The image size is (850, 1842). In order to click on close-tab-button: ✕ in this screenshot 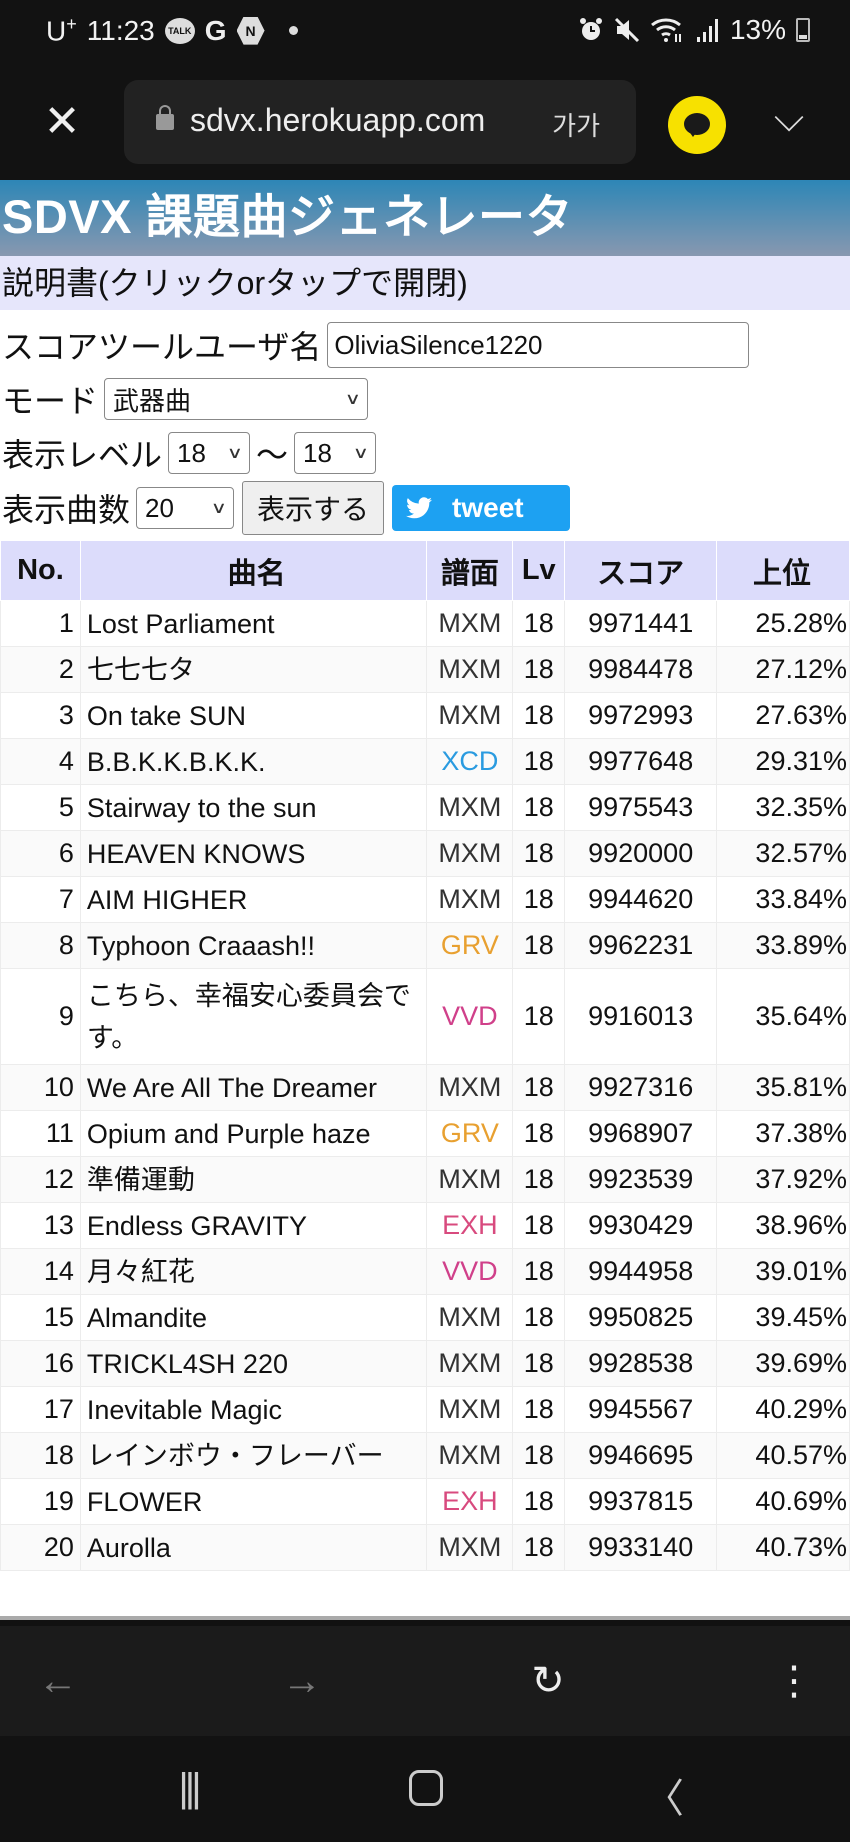, I will do `click(62, 122)`.